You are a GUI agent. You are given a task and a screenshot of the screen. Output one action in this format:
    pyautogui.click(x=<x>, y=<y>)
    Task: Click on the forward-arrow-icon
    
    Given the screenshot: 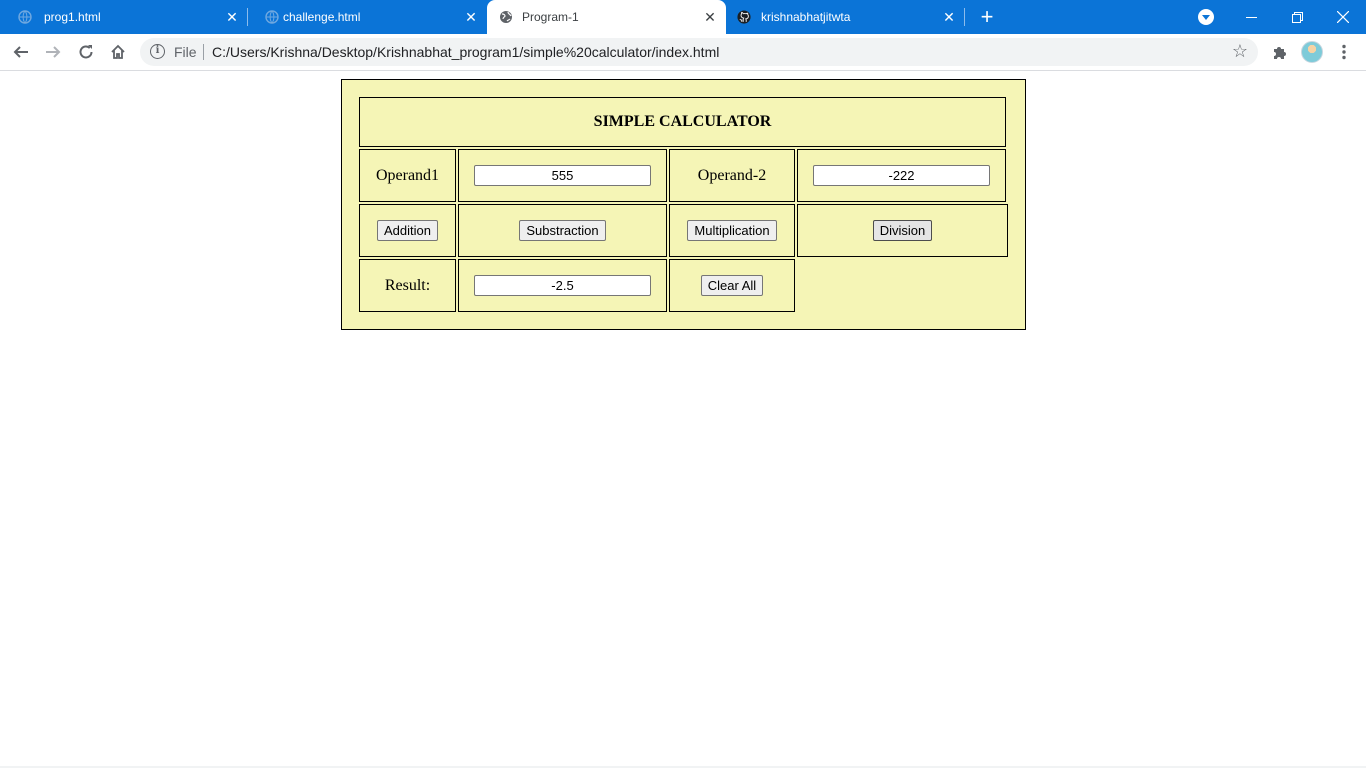 What is the action you would take?
    pyautogui.click(x=53, y=52)
    